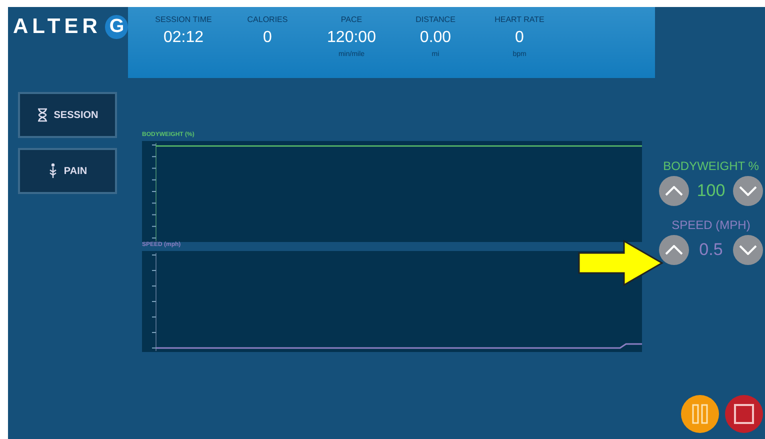 The height and width of the screenshot is (439, 765). Describe the element at coordinates (711, 166) in the screenshot. I see `control-label: BODYWEIGHT %` at that location.